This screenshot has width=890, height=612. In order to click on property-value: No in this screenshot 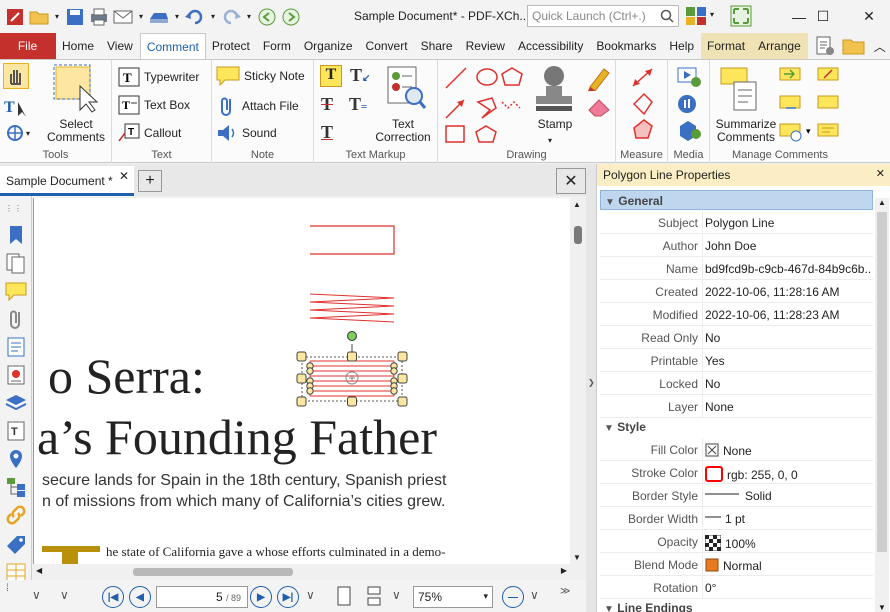, I will do `click(789, 338)`.